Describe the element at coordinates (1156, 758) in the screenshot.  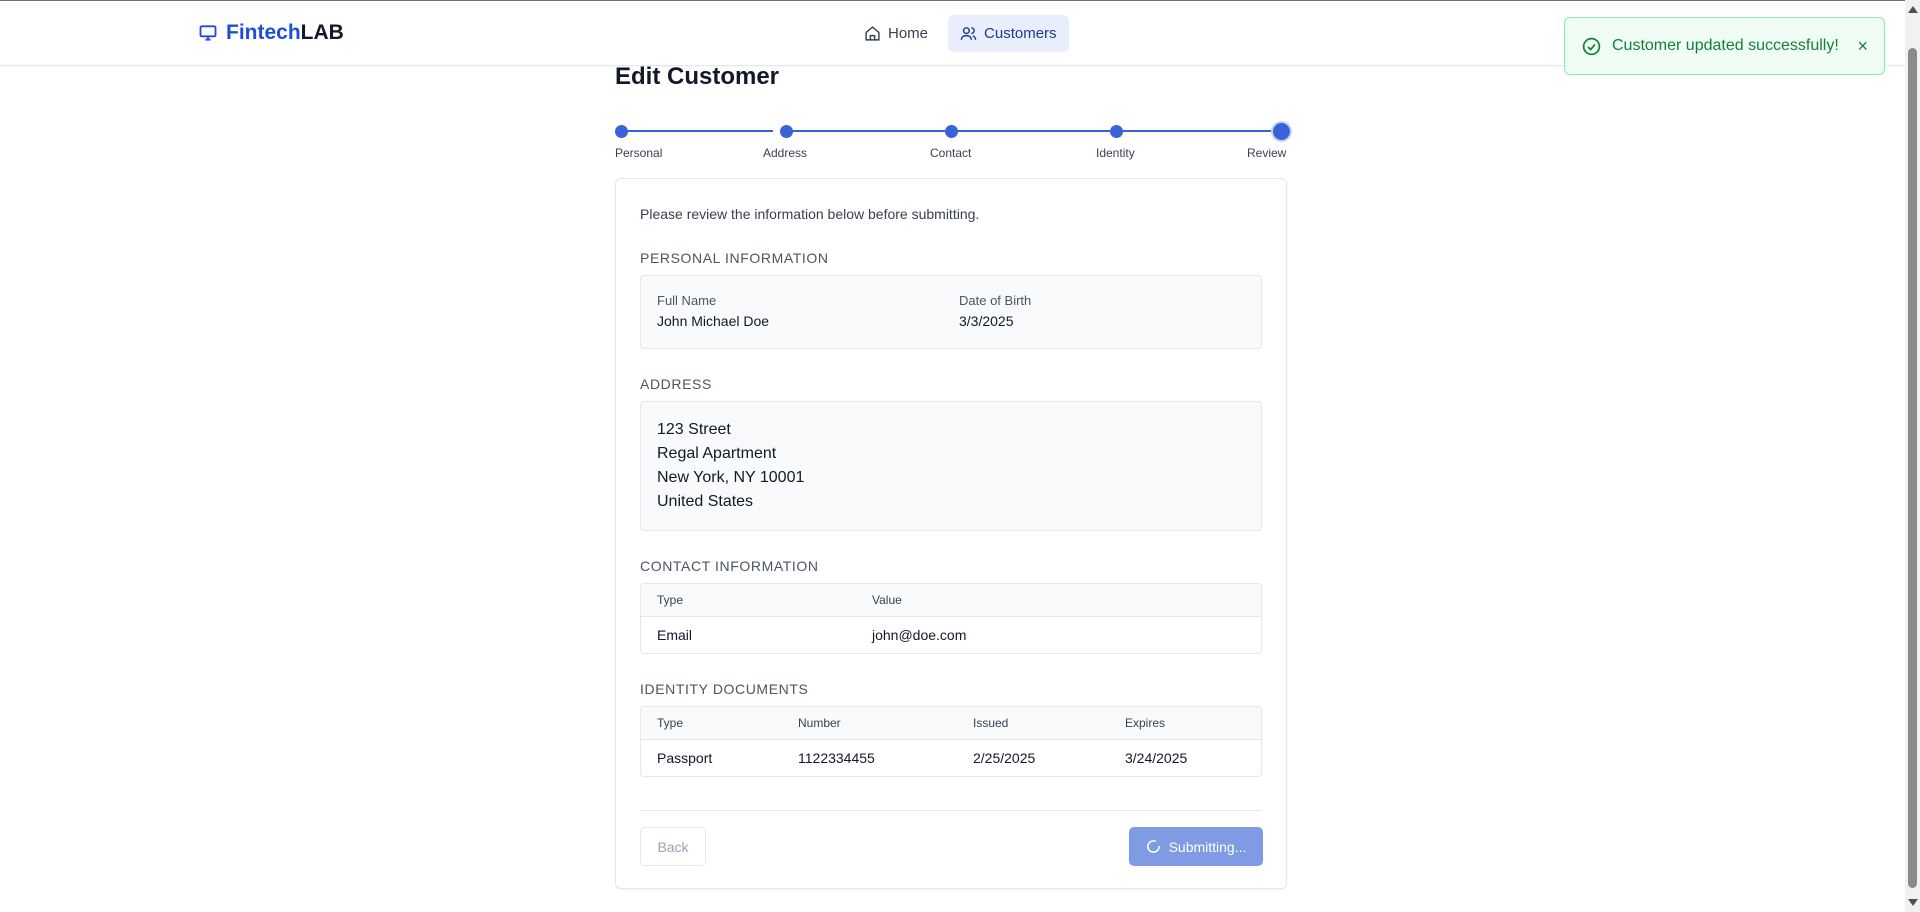
I see `identity-expires-cell: 3/24/2025` at that location.